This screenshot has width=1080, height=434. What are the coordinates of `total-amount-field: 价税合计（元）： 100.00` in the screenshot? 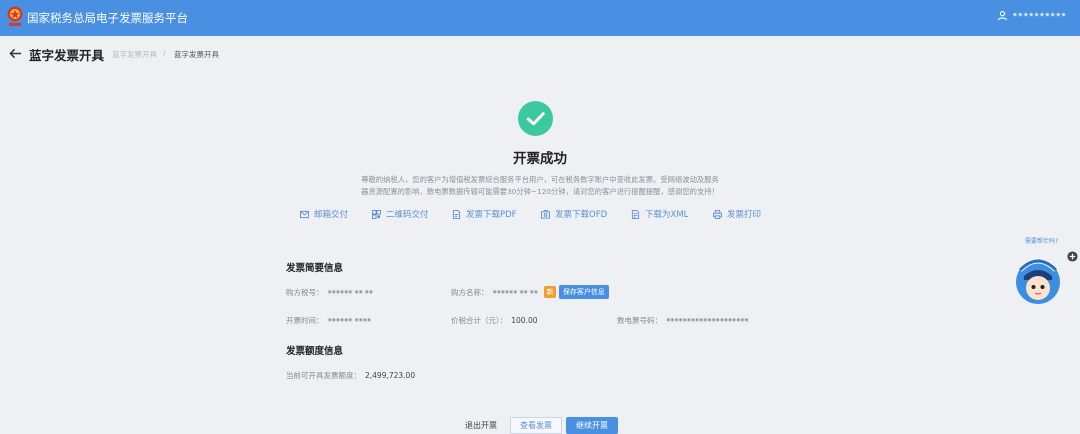 It's located at (494, 320).